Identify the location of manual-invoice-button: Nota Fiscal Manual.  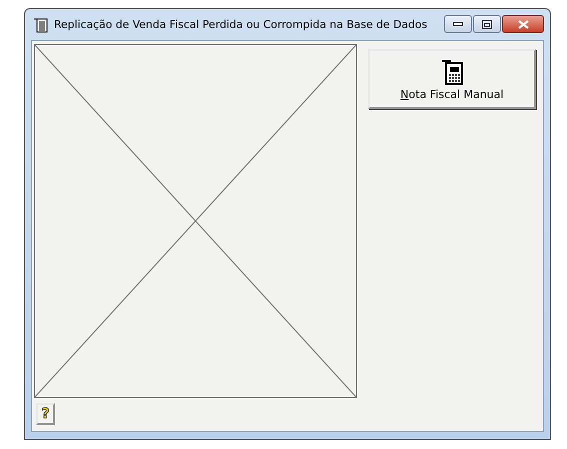
(452, 79).